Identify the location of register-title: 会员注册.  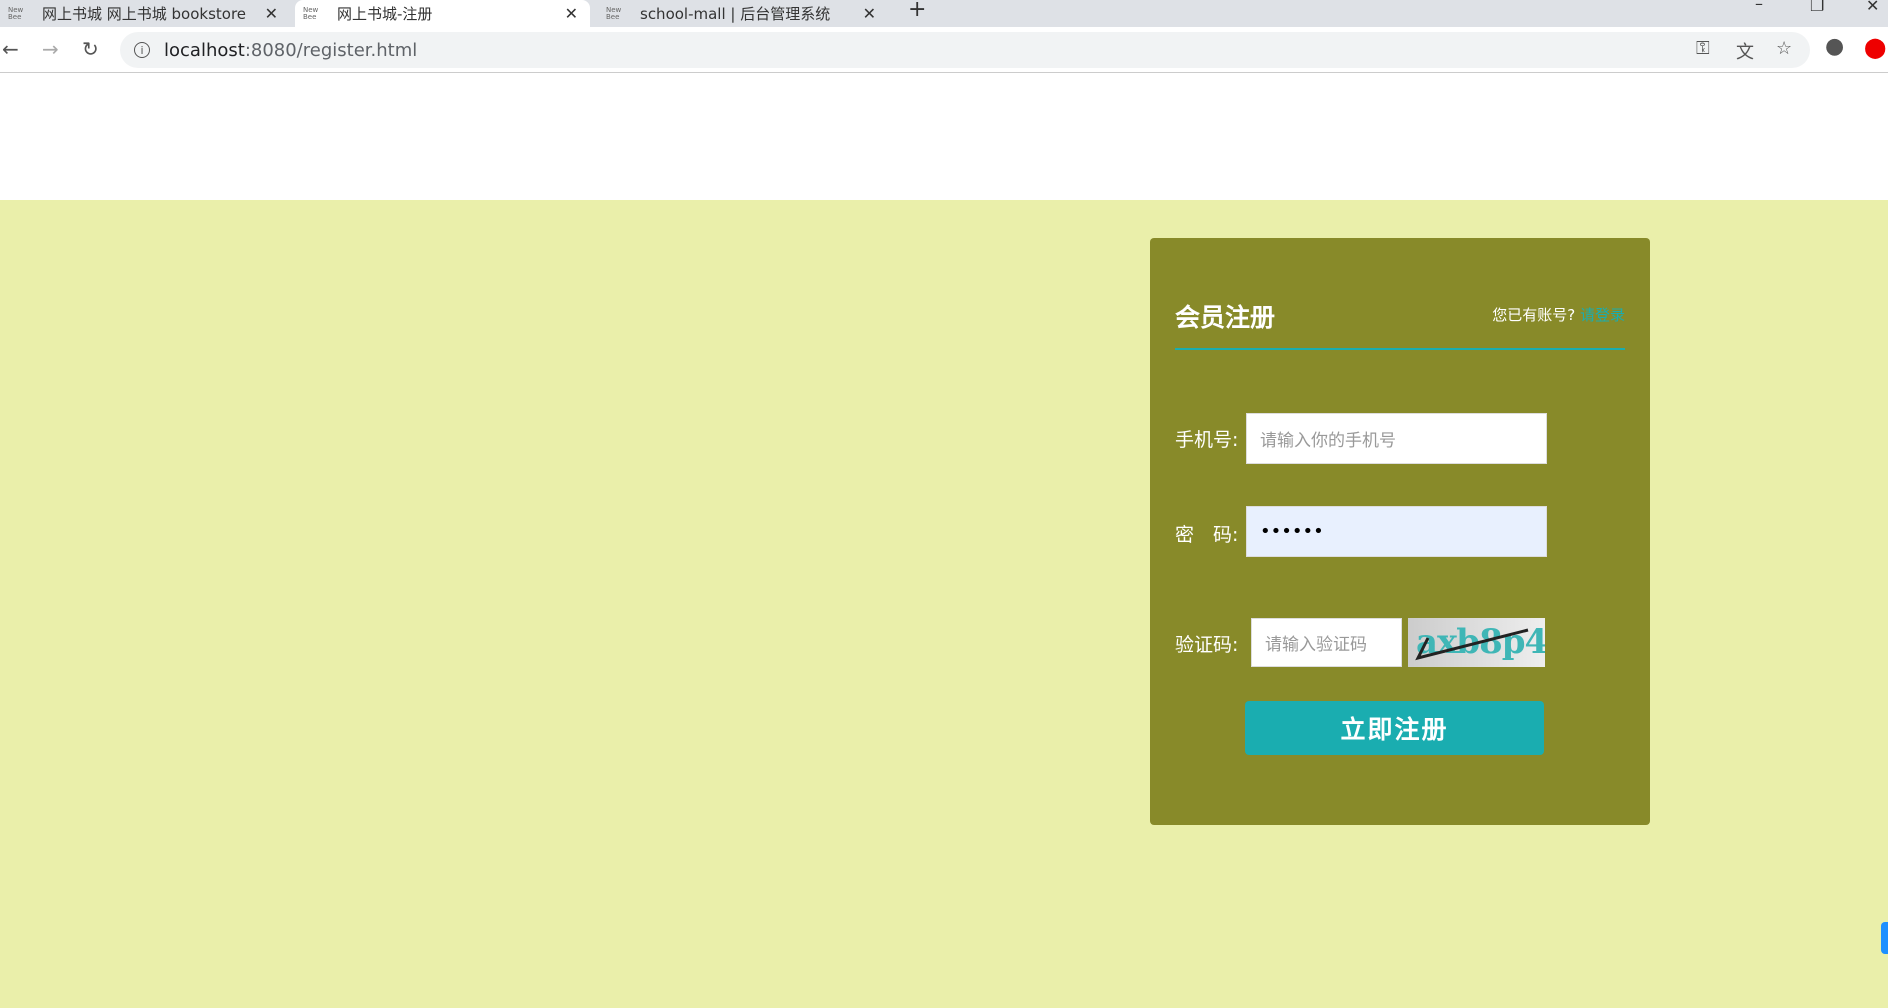
(1225, 317).